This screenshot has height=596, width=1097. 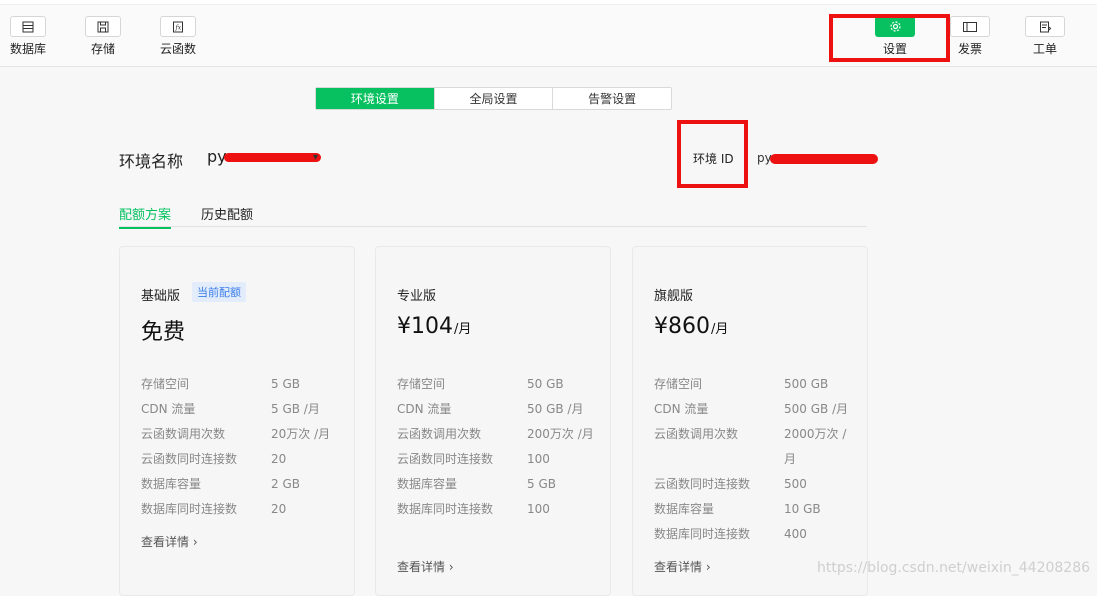 I want to click on toolbar-settings-label: 设置, so click(x=894, y=49).